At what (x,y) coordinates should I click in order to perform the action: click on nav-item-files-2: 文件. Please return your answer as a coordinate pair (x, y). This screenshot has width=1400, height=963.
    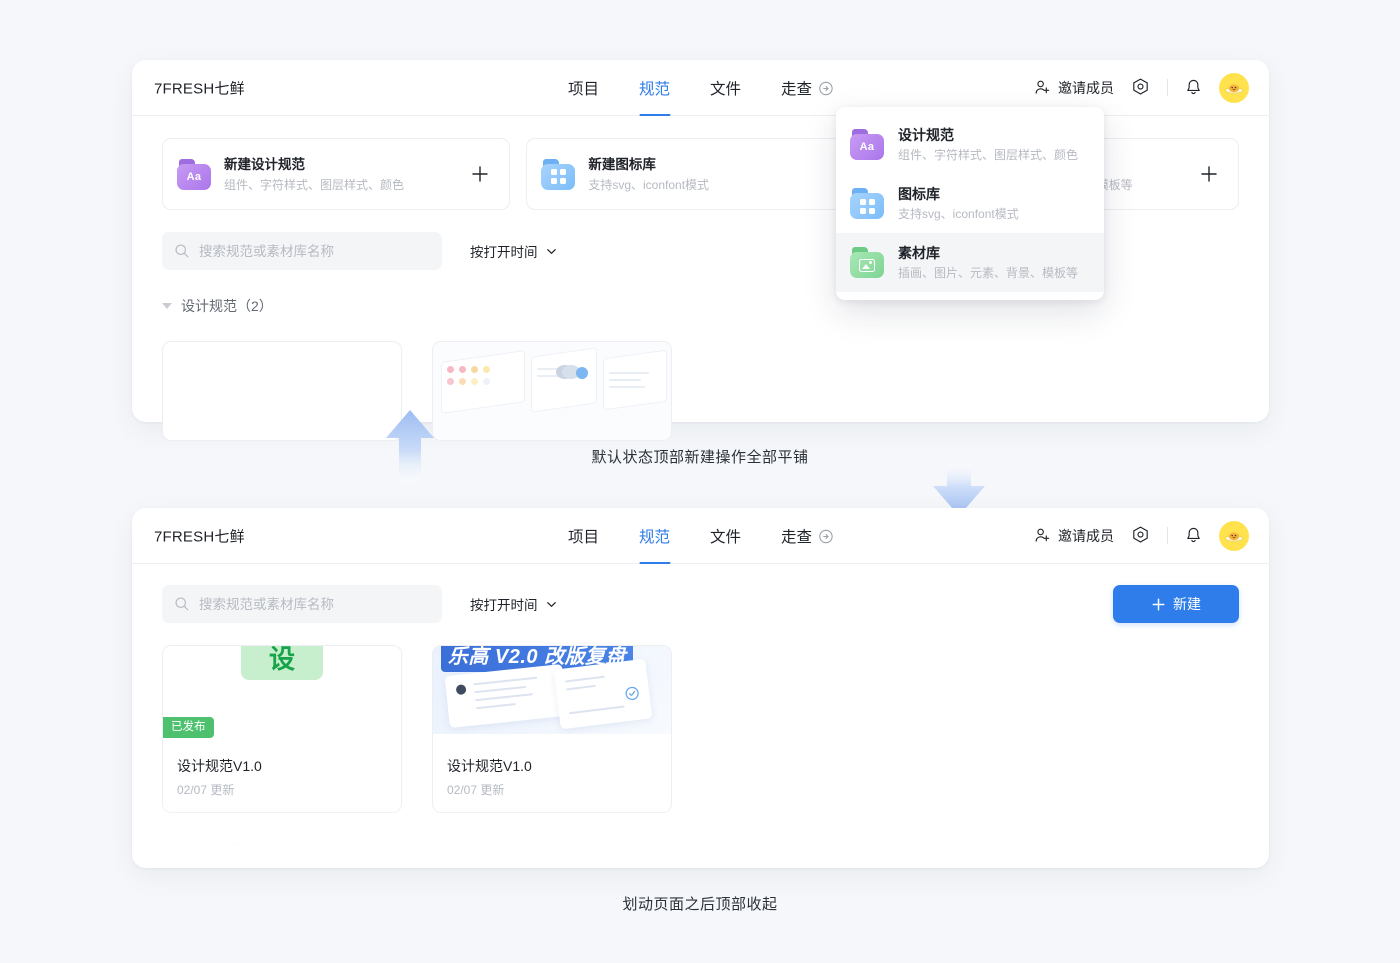
    Looking at the image, I should click on (725, 536).